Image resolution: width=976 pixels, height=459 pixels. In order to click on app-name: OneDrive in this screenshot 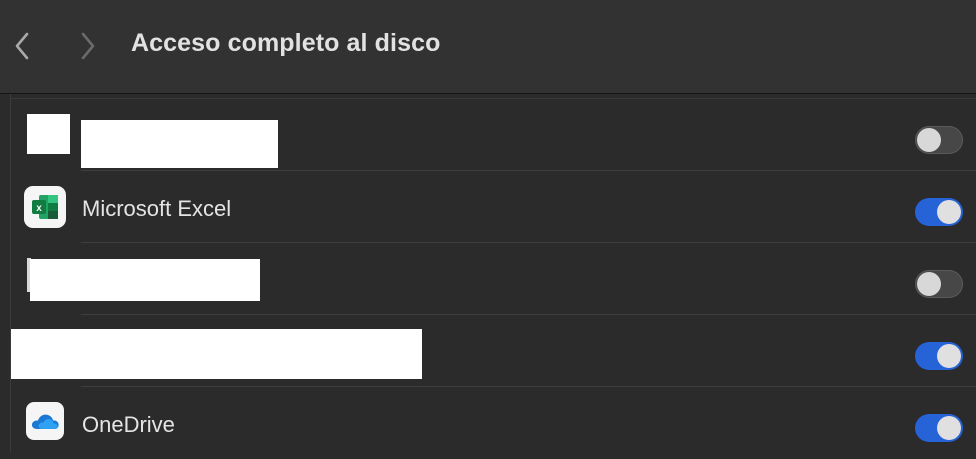, I will do `click(128, 424)`.